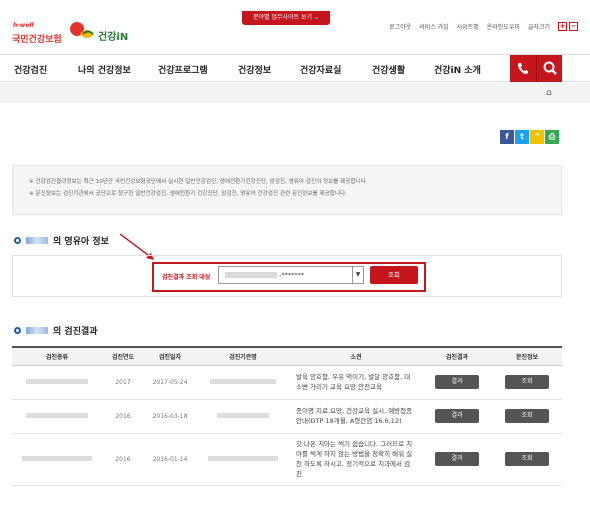 Image resolution: width=590 pixels, height=516 pixels. Describe the element at coordinates (170, 459) in the screenshot. I see `date-cell: 2016-01-14` at that location.